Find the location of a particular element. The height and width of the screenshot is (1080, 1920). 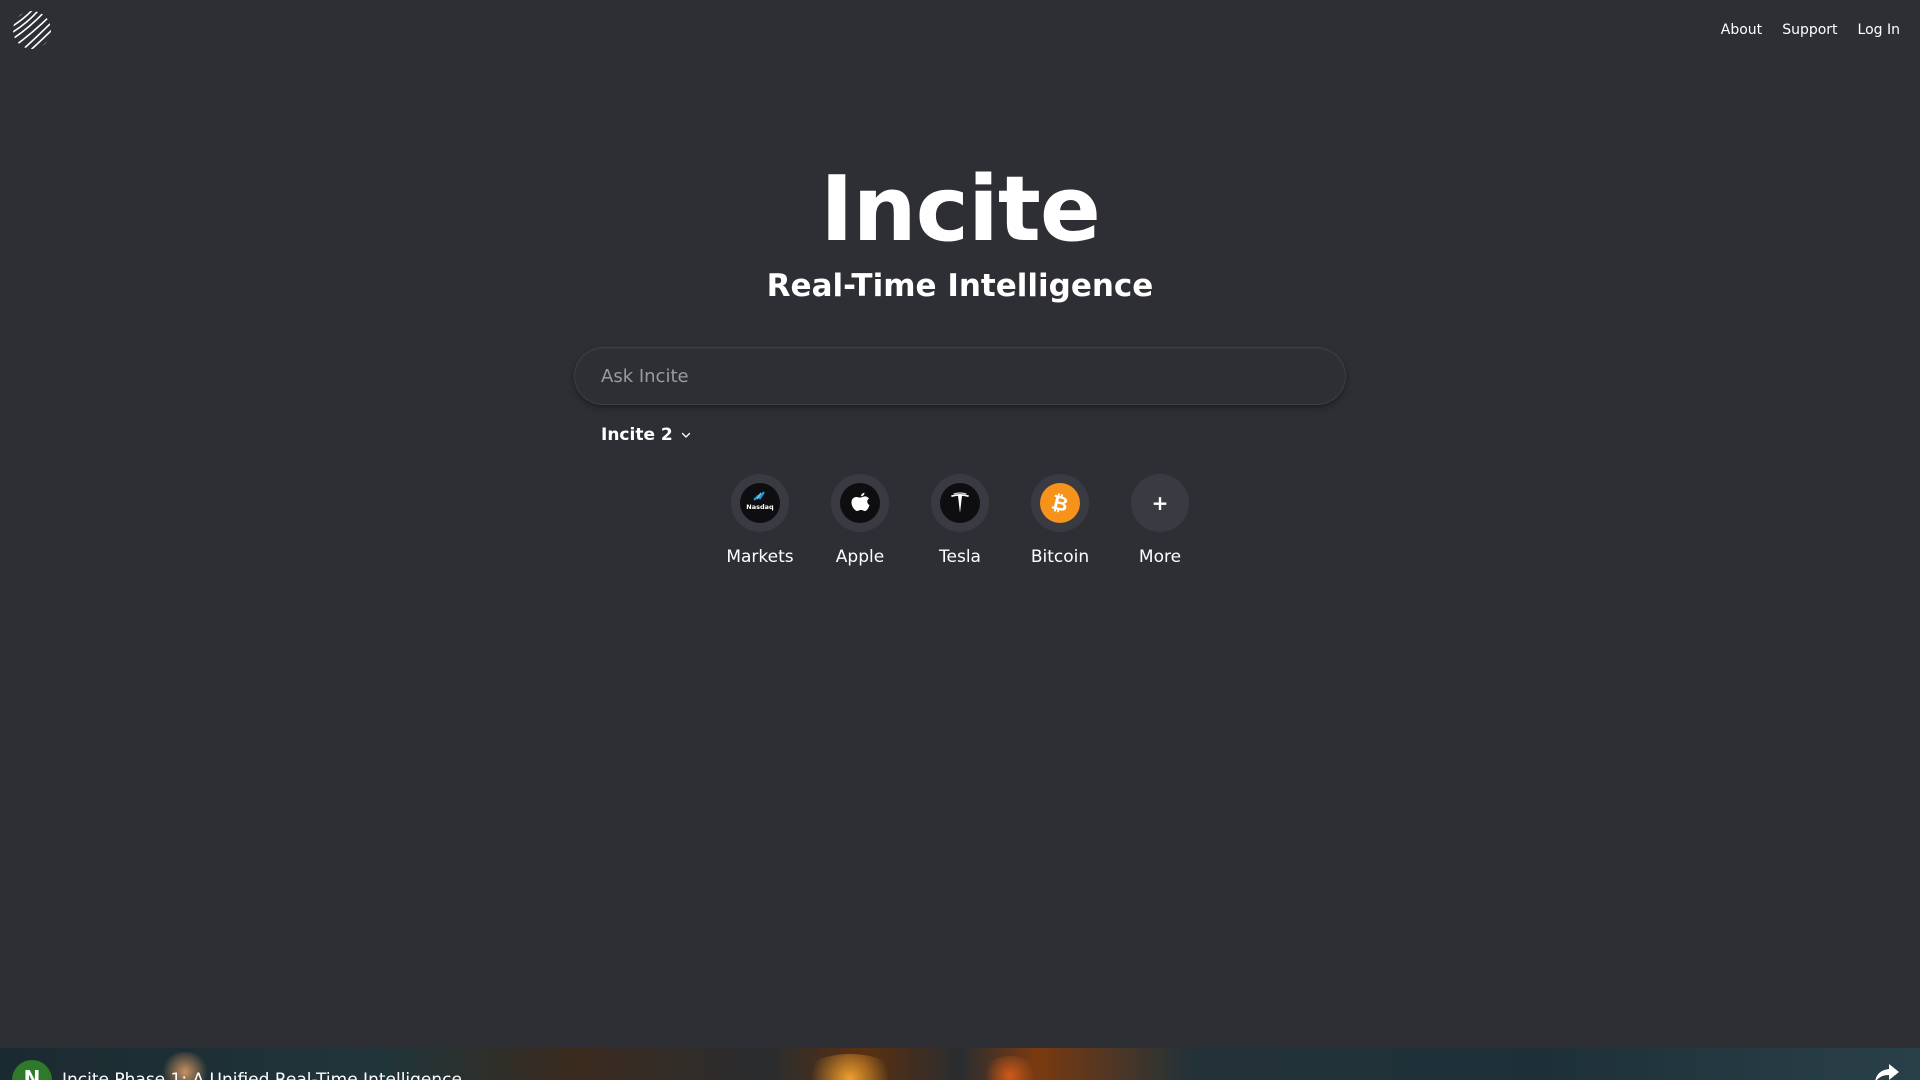

search-input is located at coordinates (960, 376).